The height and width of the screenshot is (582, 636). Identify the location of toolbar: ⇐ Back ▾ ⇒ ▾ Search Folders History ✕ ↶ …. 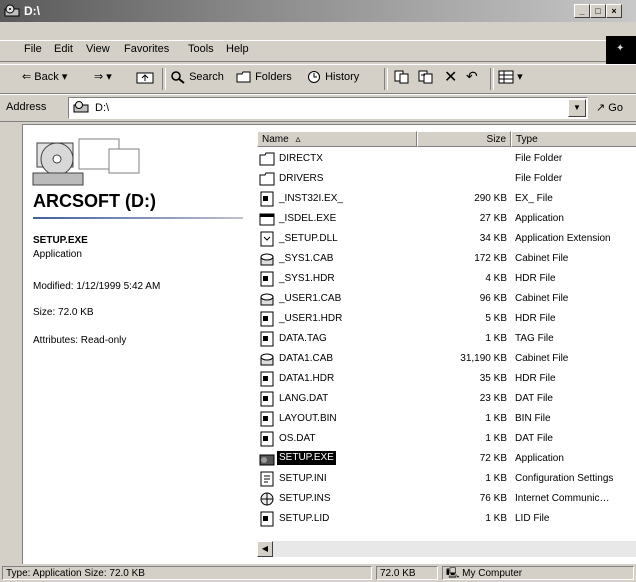
(318, 79).